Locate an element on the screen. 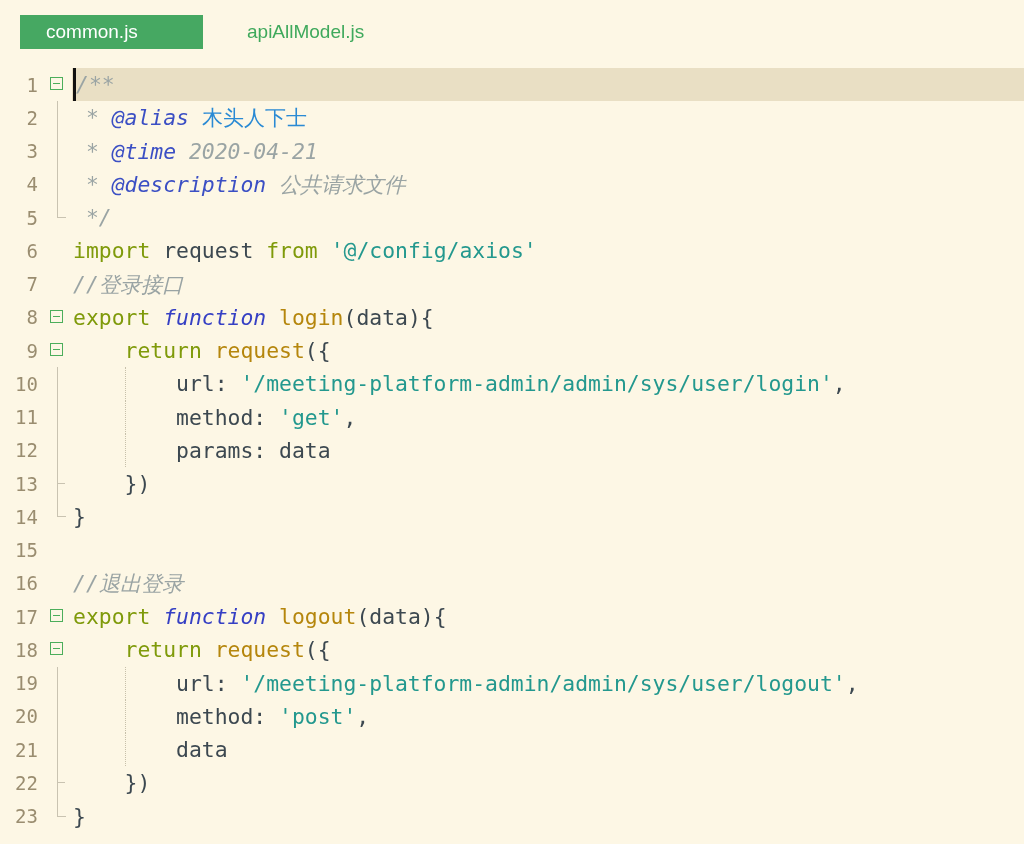  code-token: logout is located at coordinates (318, 617).